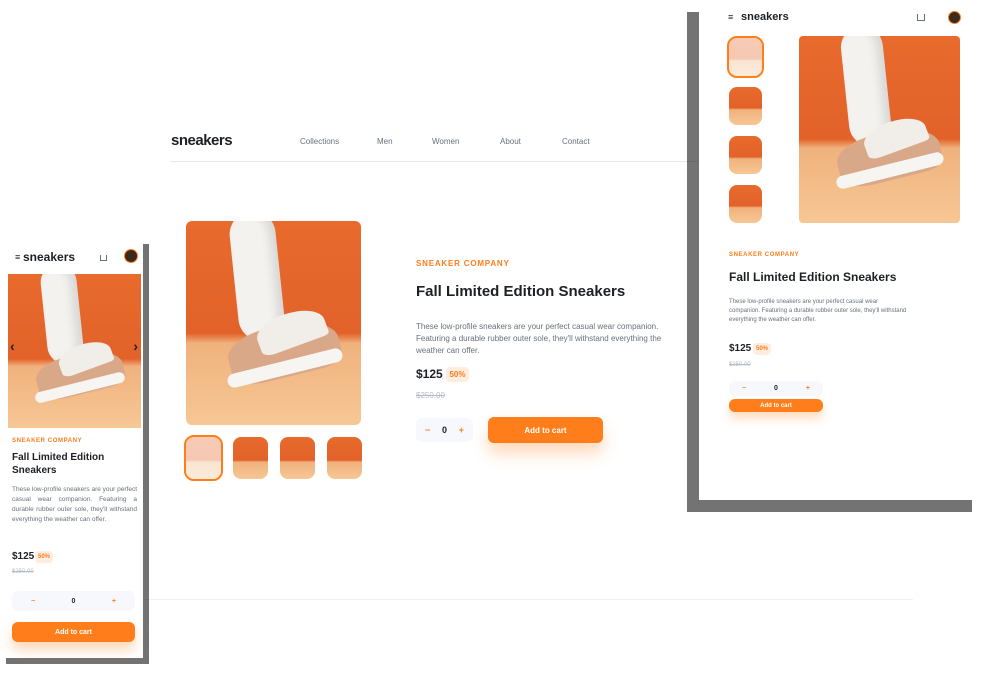  What do you see at coordinates (74, 351) in the screenshot?
I see `mobile-main-image: ‹ ›` at bounding box center [74, 351].